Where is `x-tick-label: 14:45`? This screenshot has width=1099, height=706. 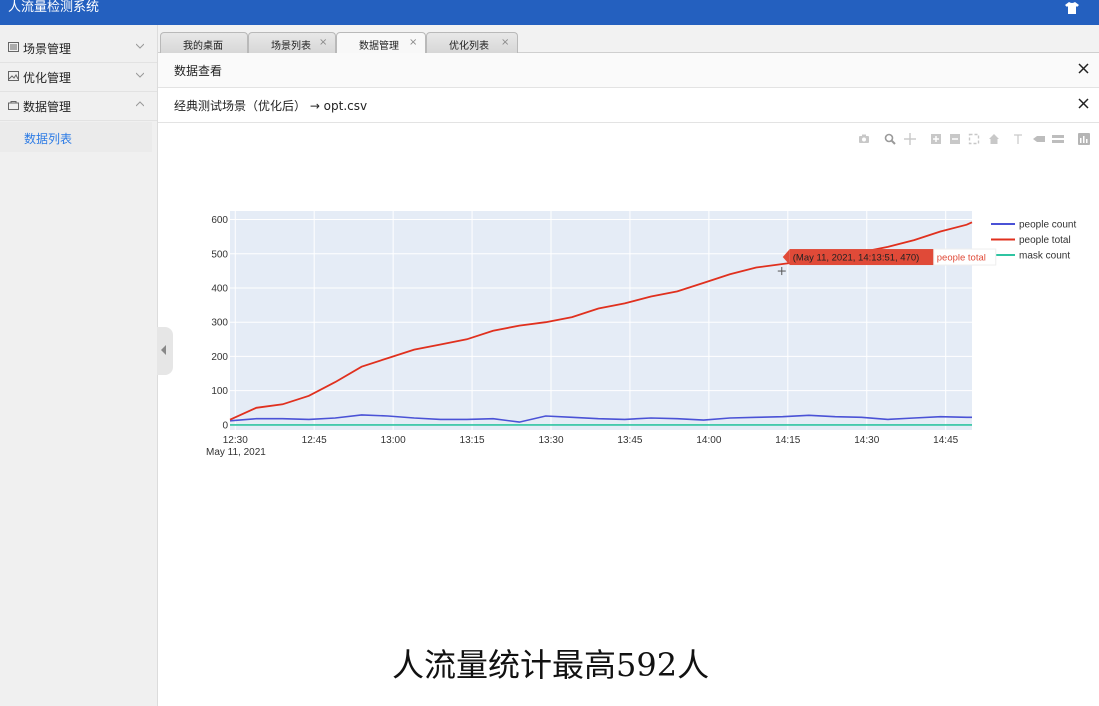
x-tick-label: 14:45 is located at coordinates (945, 440).